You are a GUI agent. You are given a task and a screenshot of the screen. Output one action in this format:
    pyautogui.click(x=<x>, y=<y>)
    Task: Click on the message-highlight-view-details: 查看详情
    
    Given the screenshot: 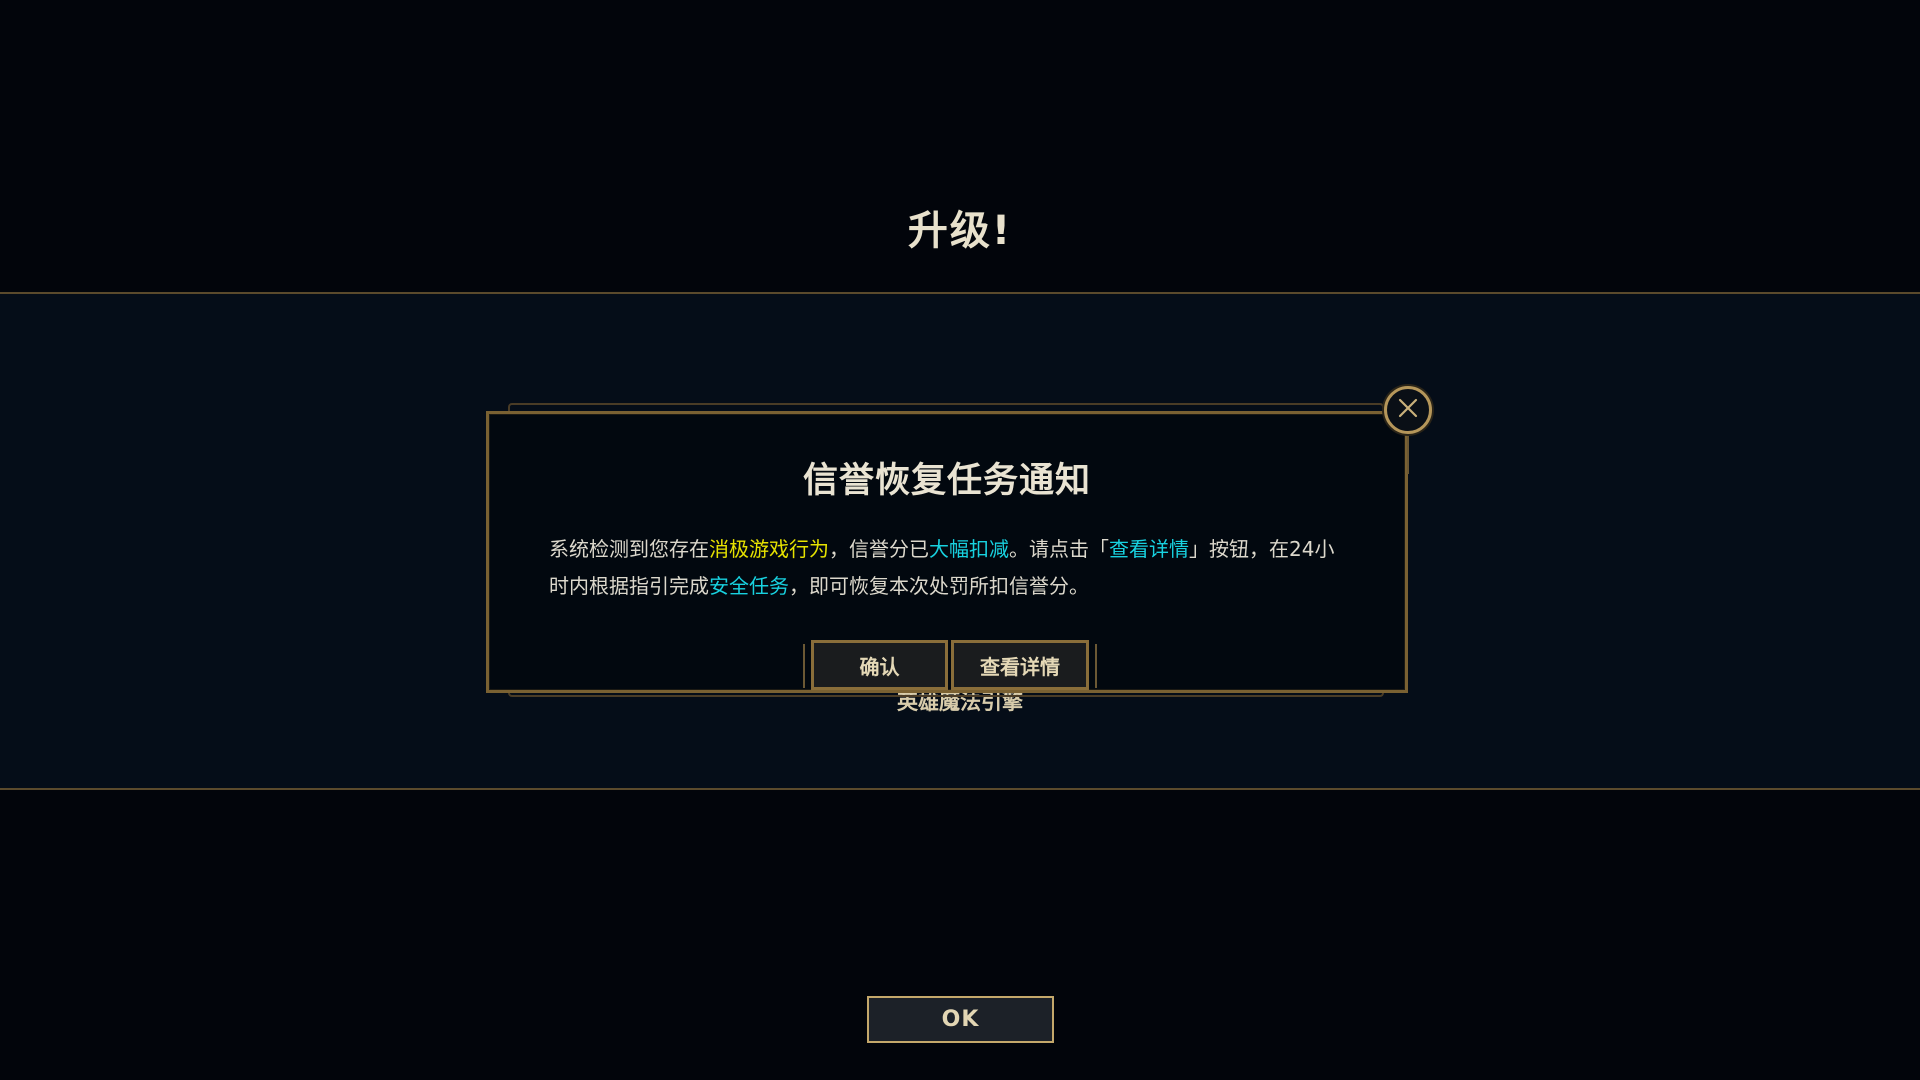 What is the action you would take?
    pyautogui.click(x=1149, y=549)
    